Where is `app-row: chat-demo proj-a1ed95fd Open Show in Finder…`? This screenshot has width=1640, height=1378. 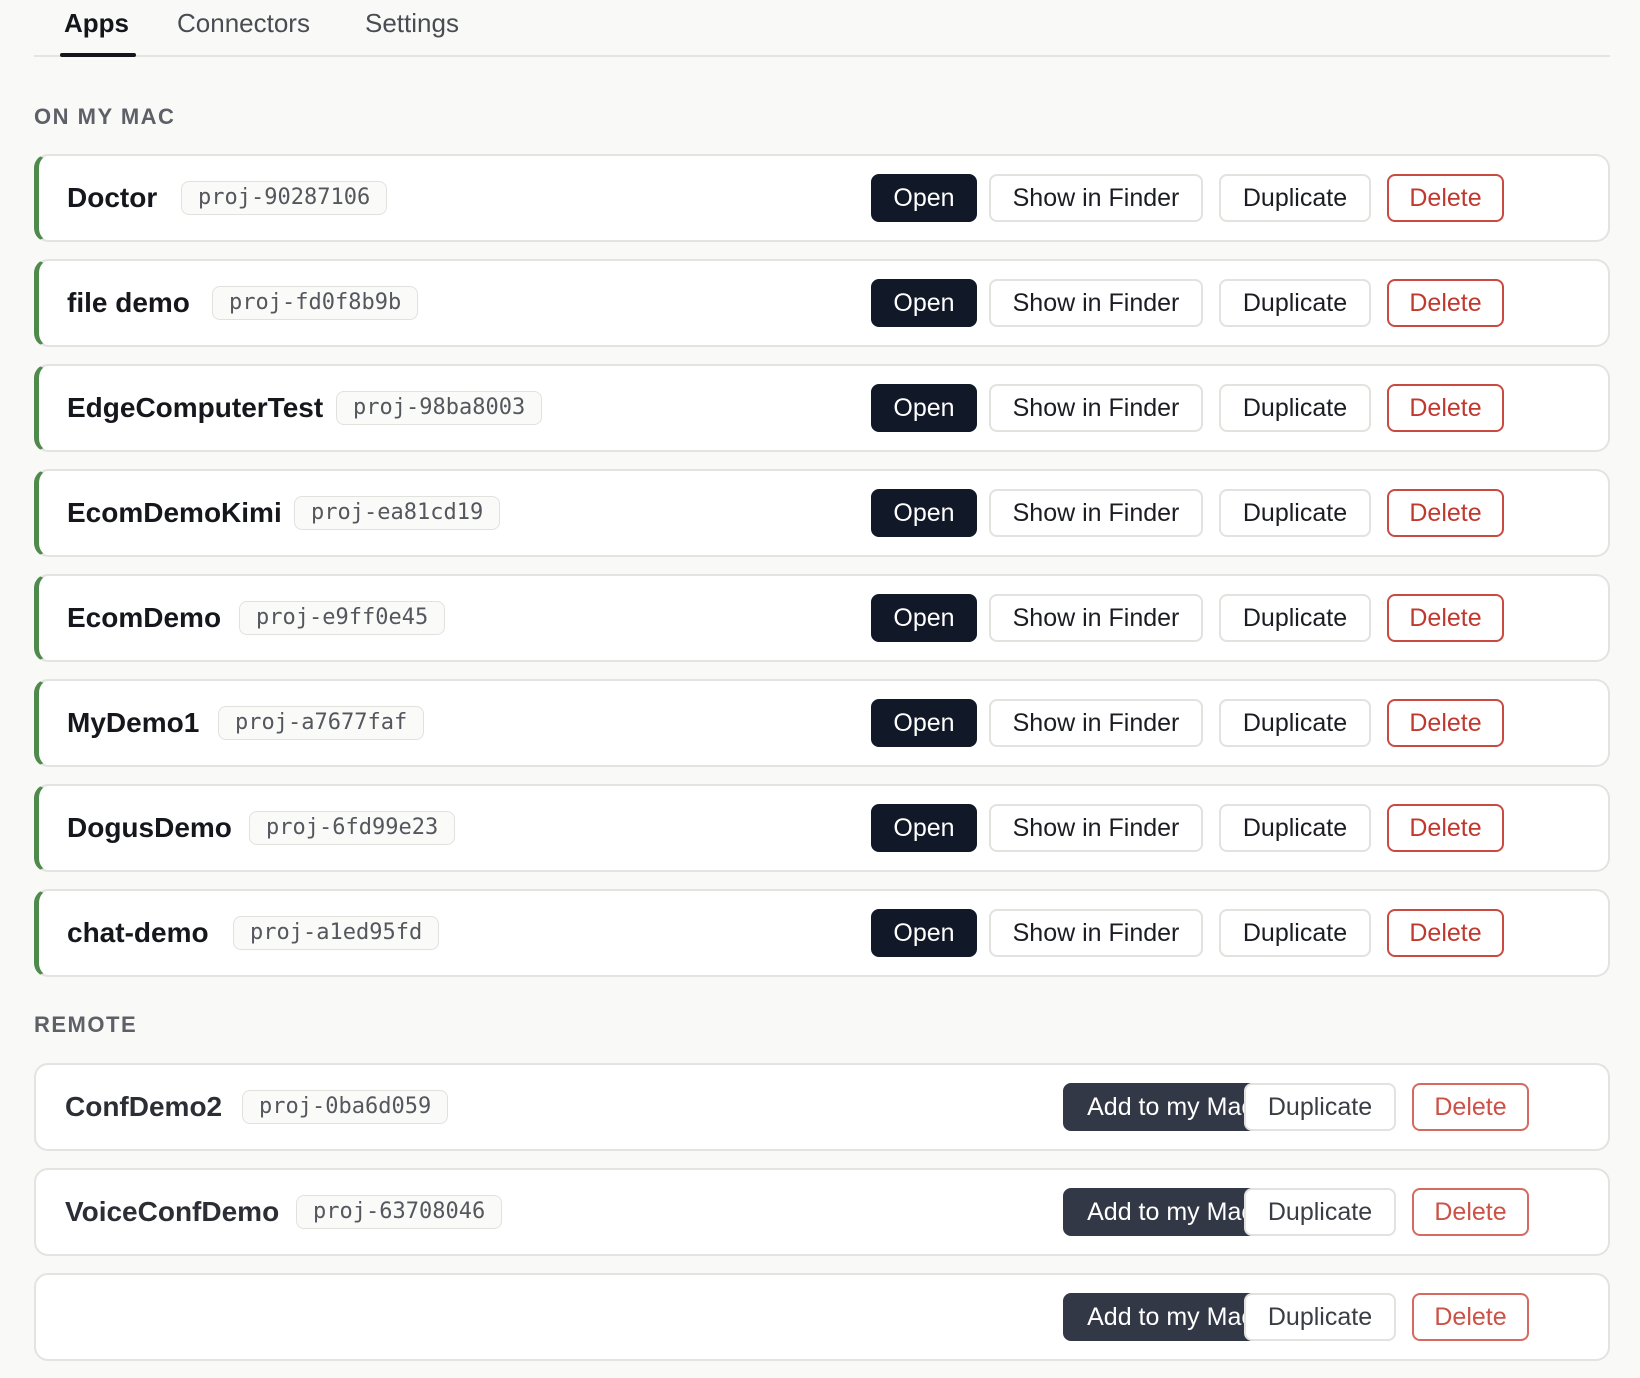
app-row: chat-demo proj-a1ed95fd Open Show in Finder… is located at coordinates (822, 933).